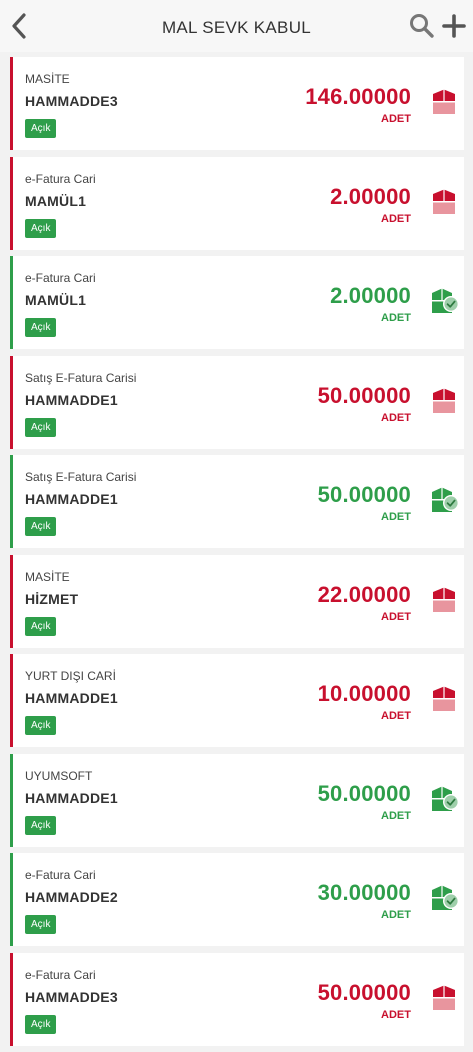  I want to click on add-button, so click(454, 26).